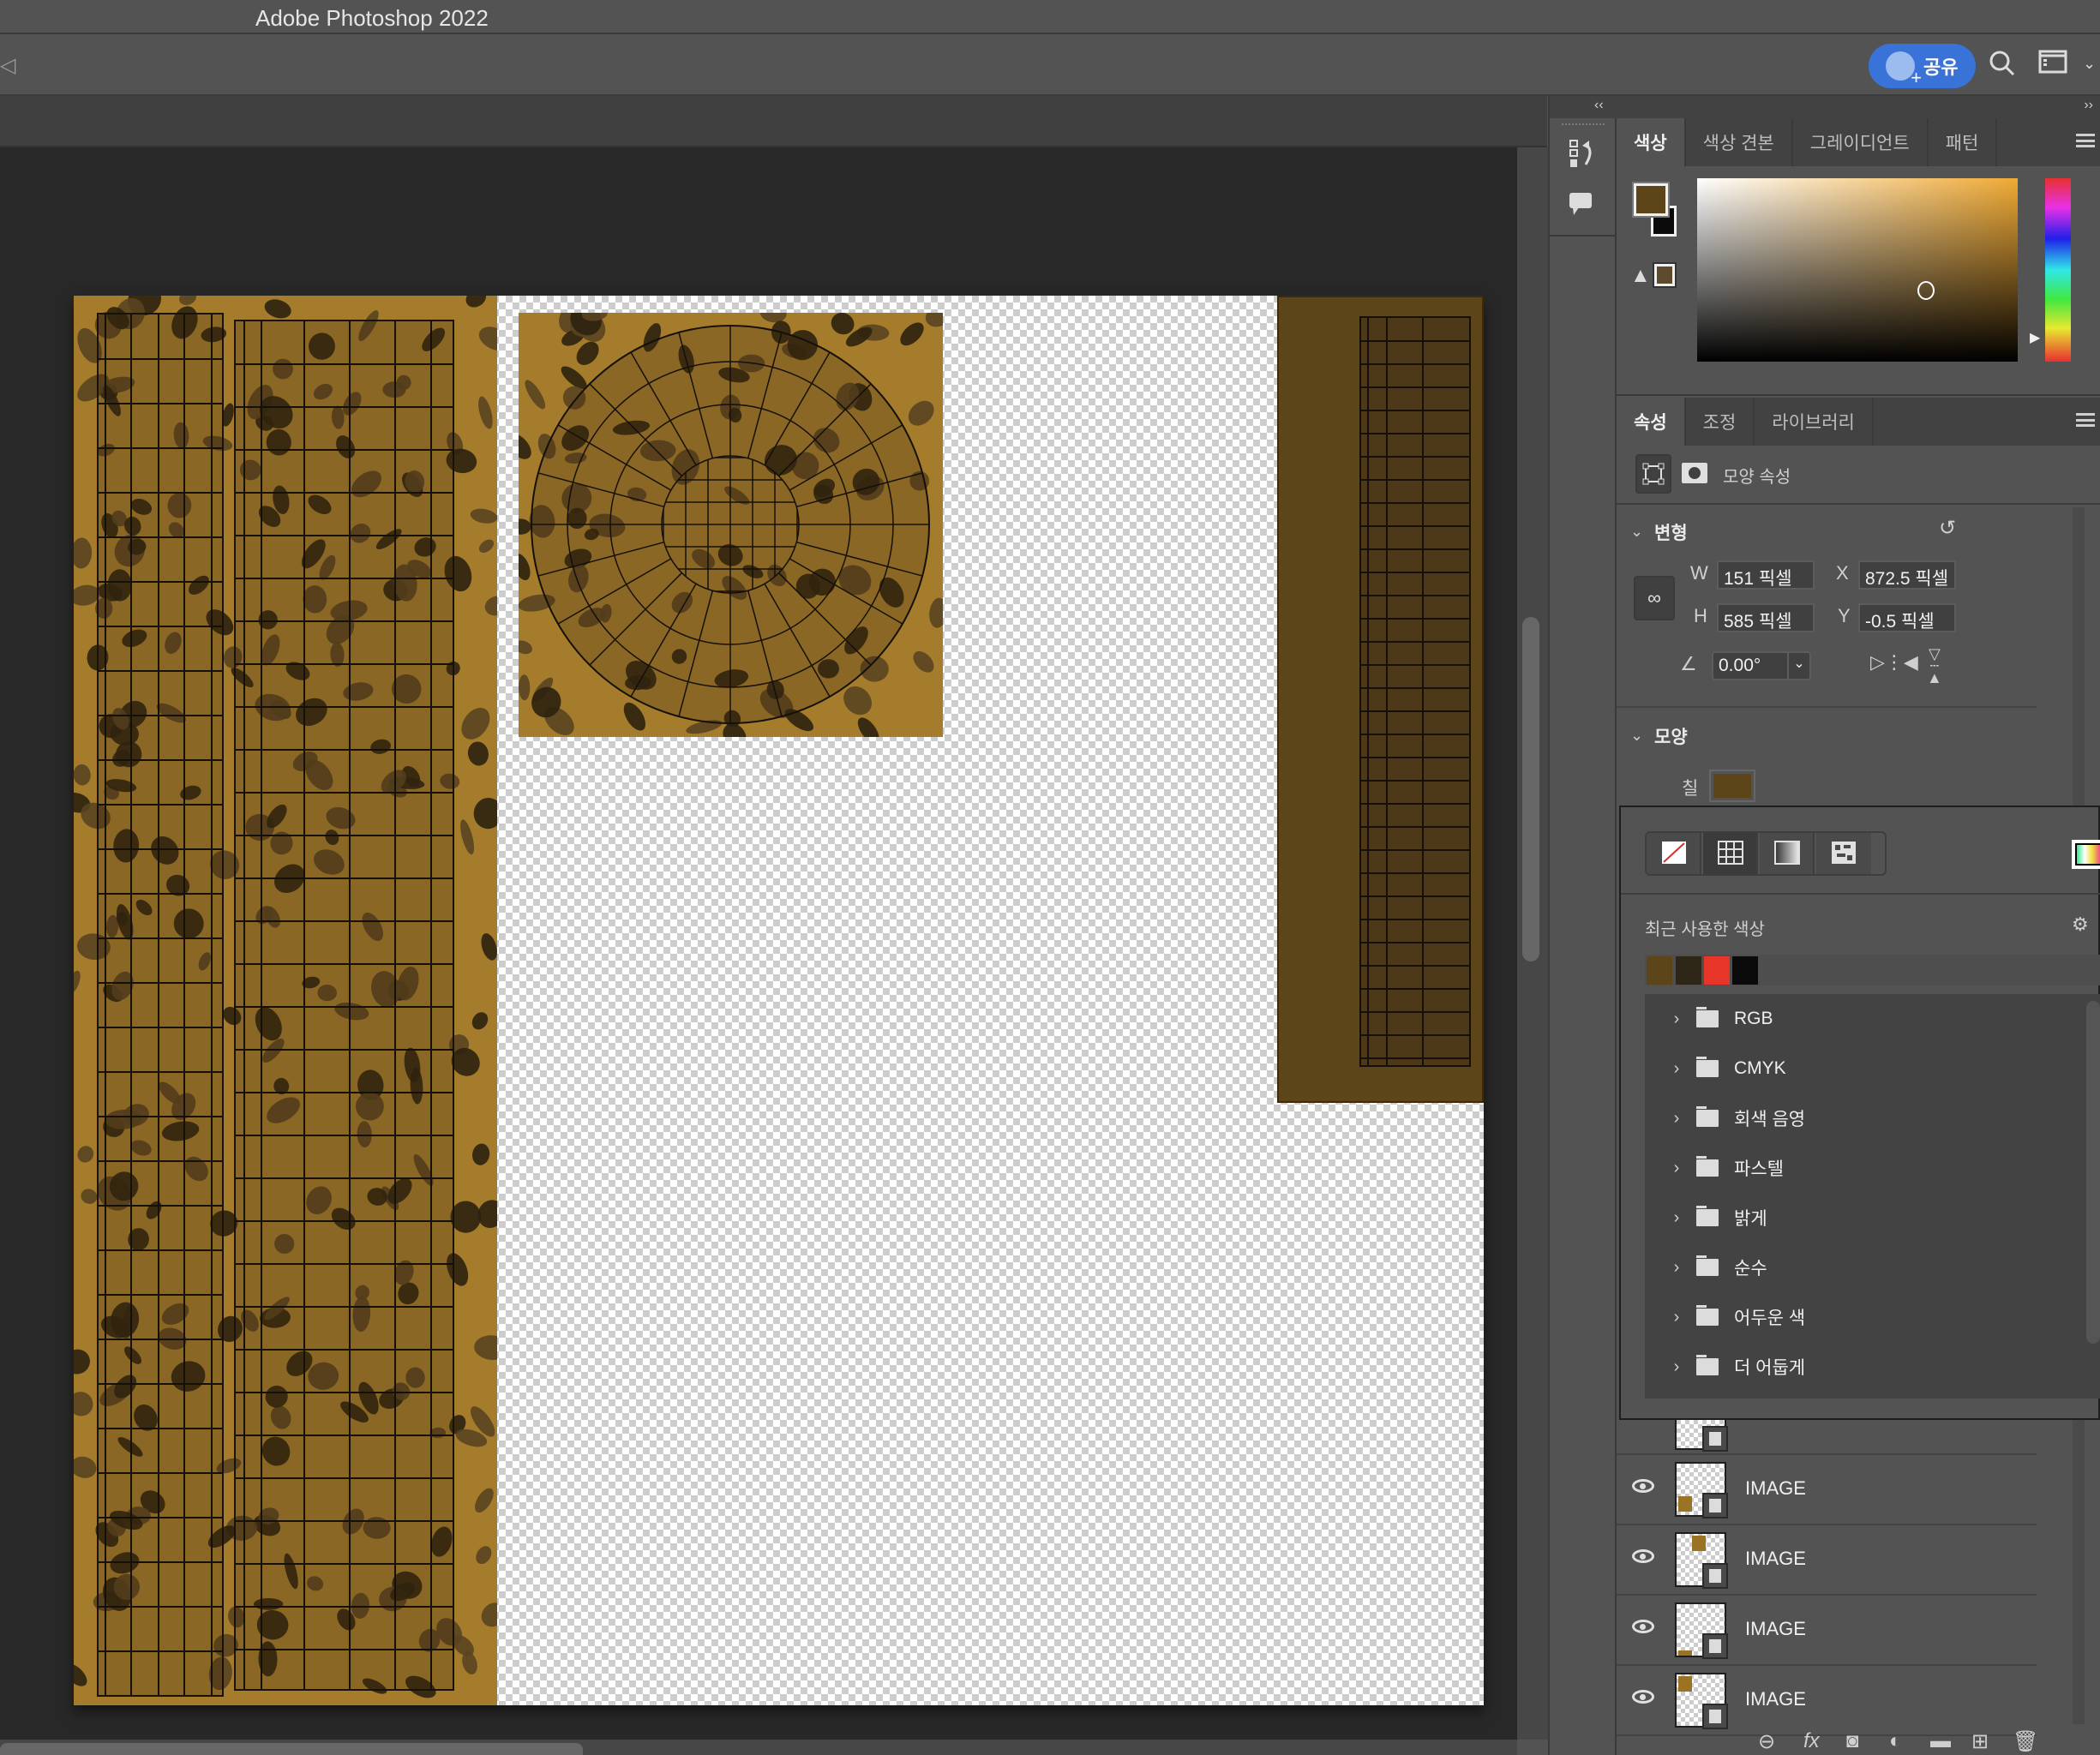 The height and width of the screenshot is (1755, 2100). I want to click on swatch-folder-row: › 순수, so click(1848, 1267).